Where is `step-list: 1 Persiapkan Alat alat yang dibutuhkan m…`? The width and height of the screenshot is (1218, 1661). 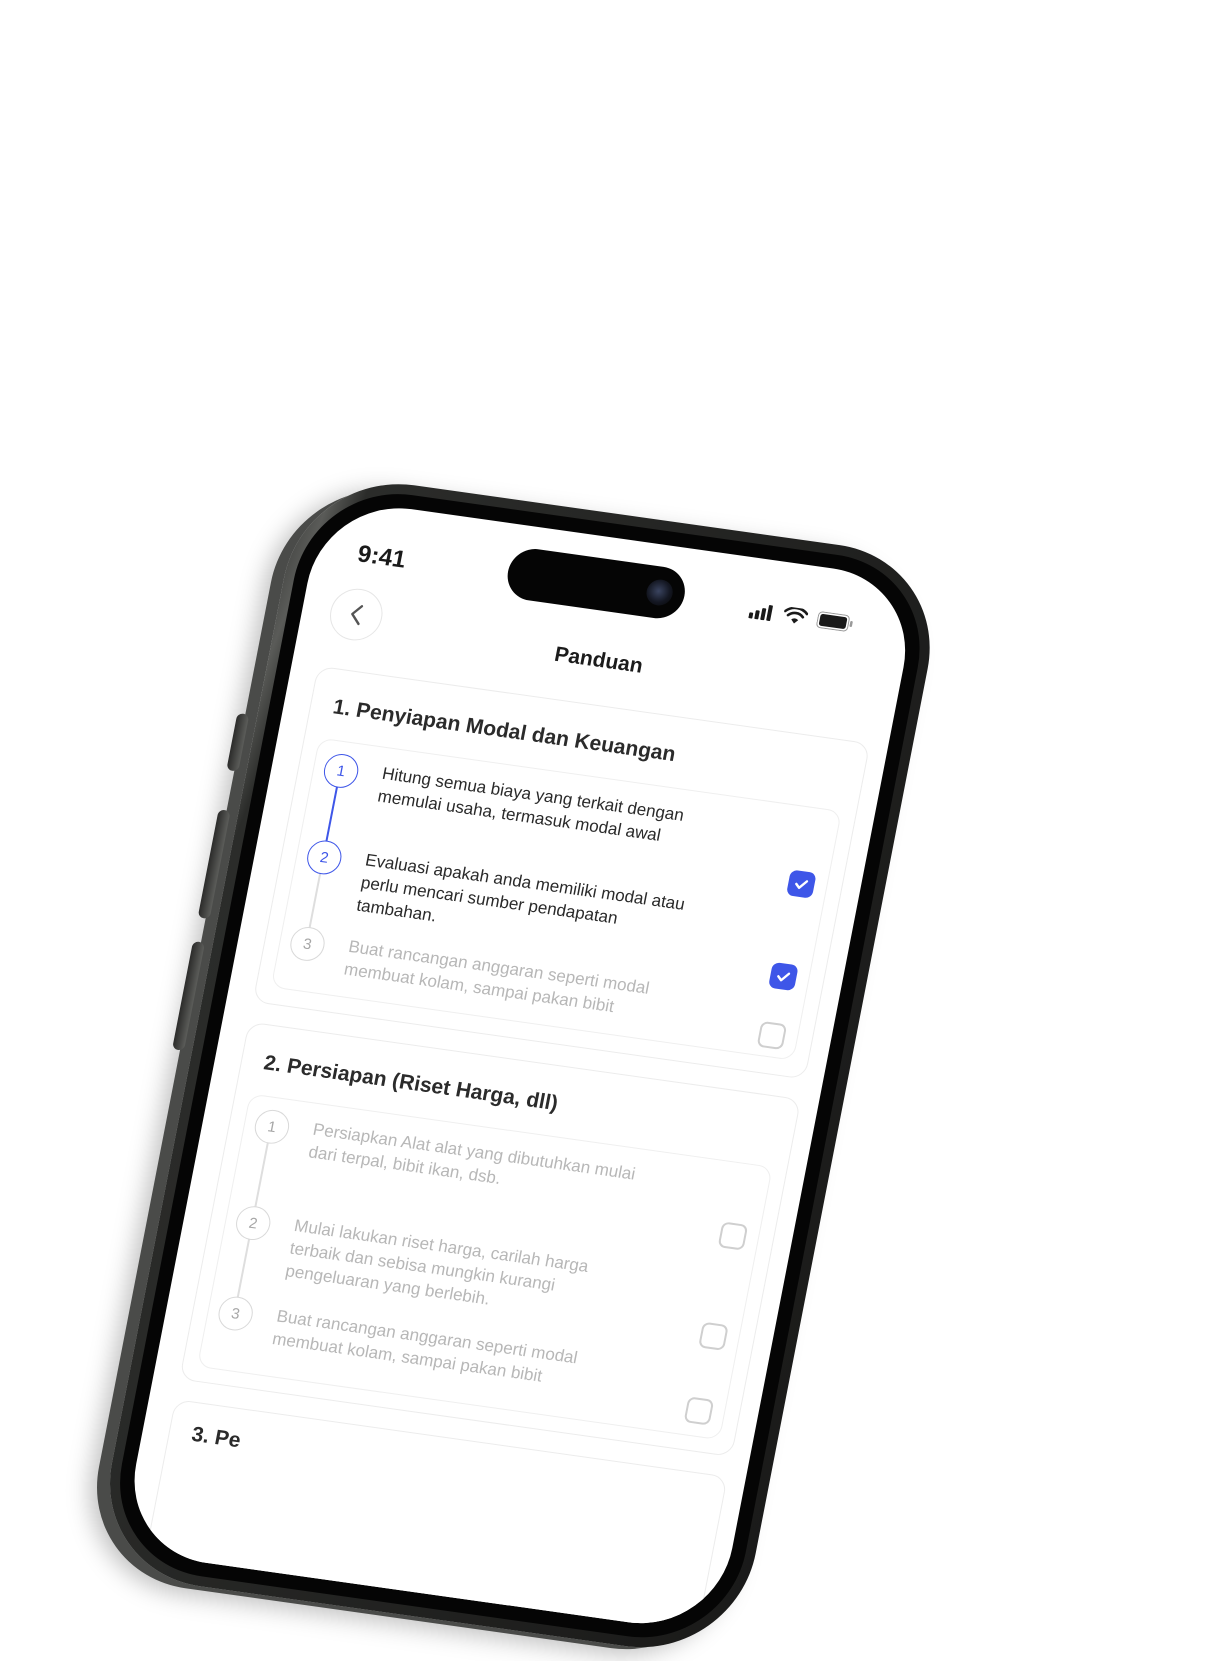 step-list: 1 Persiapkan Alat alat yang dibutuhkan m… is located at coordinates (484, 1267).